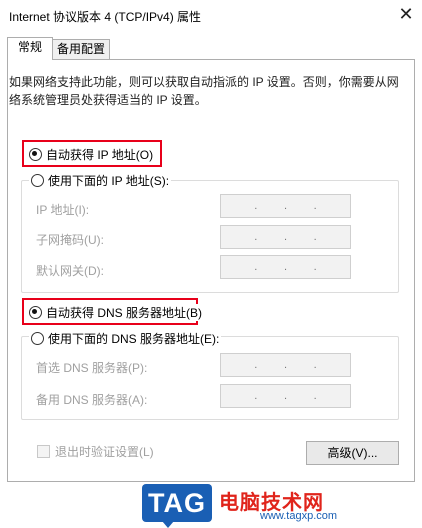 Image resolution: width=422 pixels, height=528 pixels. Describe the element at coordinates (282, 506) in the screenshot. I see `watermark: TAG 电脑技术网 www.tagxp.com` at that location.